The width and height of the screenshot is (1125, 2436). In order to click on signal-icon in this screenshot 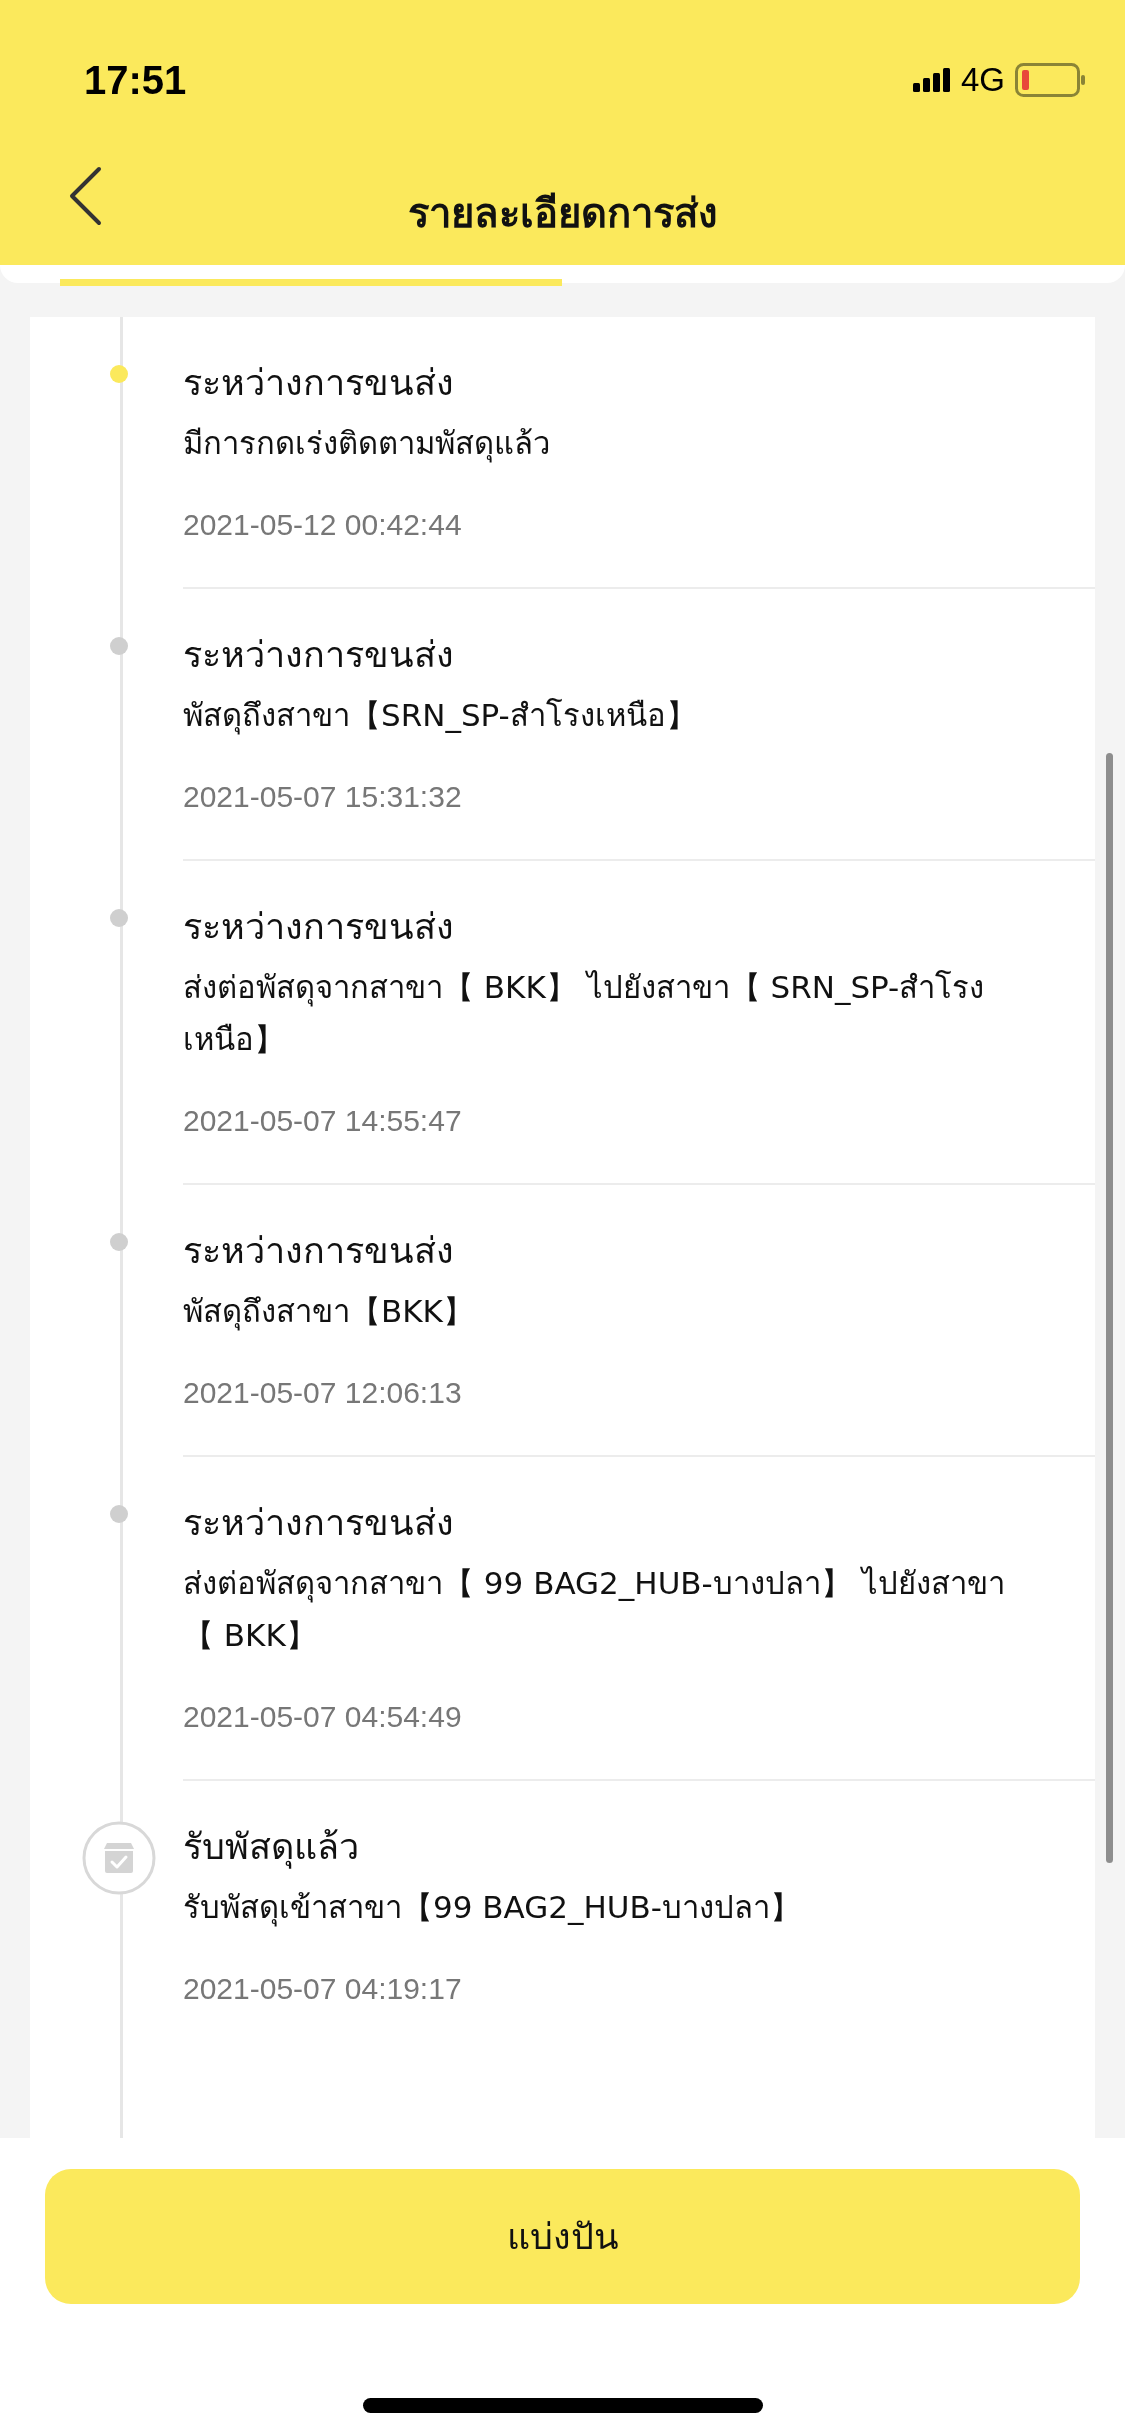, I will do `click(931, 80)`.